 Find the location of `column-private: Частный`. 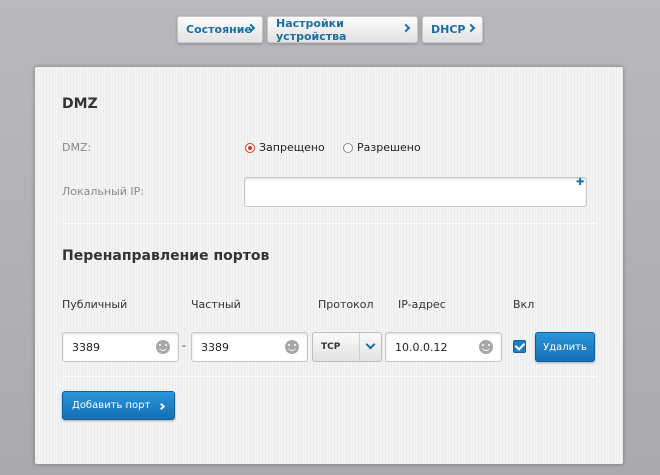

column-private: Частный is located at coordinates (216, 304).